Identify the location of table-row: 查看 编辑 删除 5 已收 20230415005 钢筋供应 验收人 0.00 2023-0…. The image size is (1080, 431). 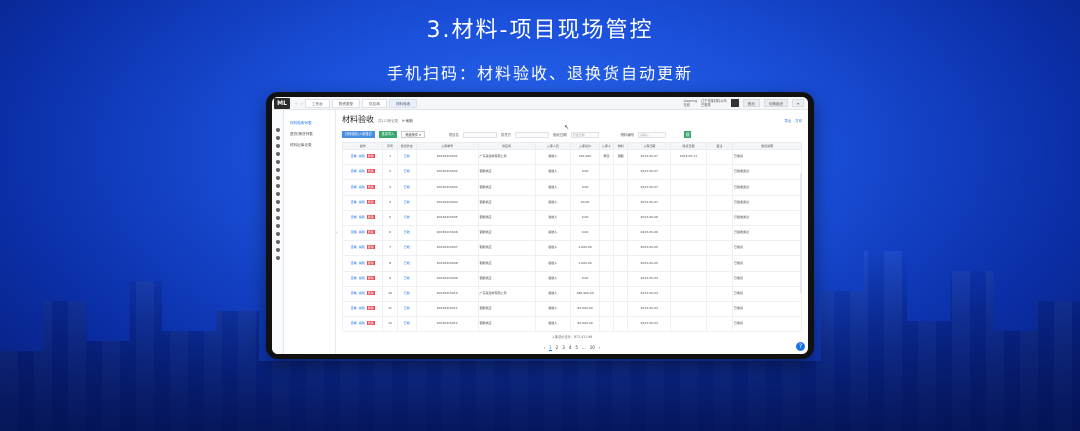
(572, 217).